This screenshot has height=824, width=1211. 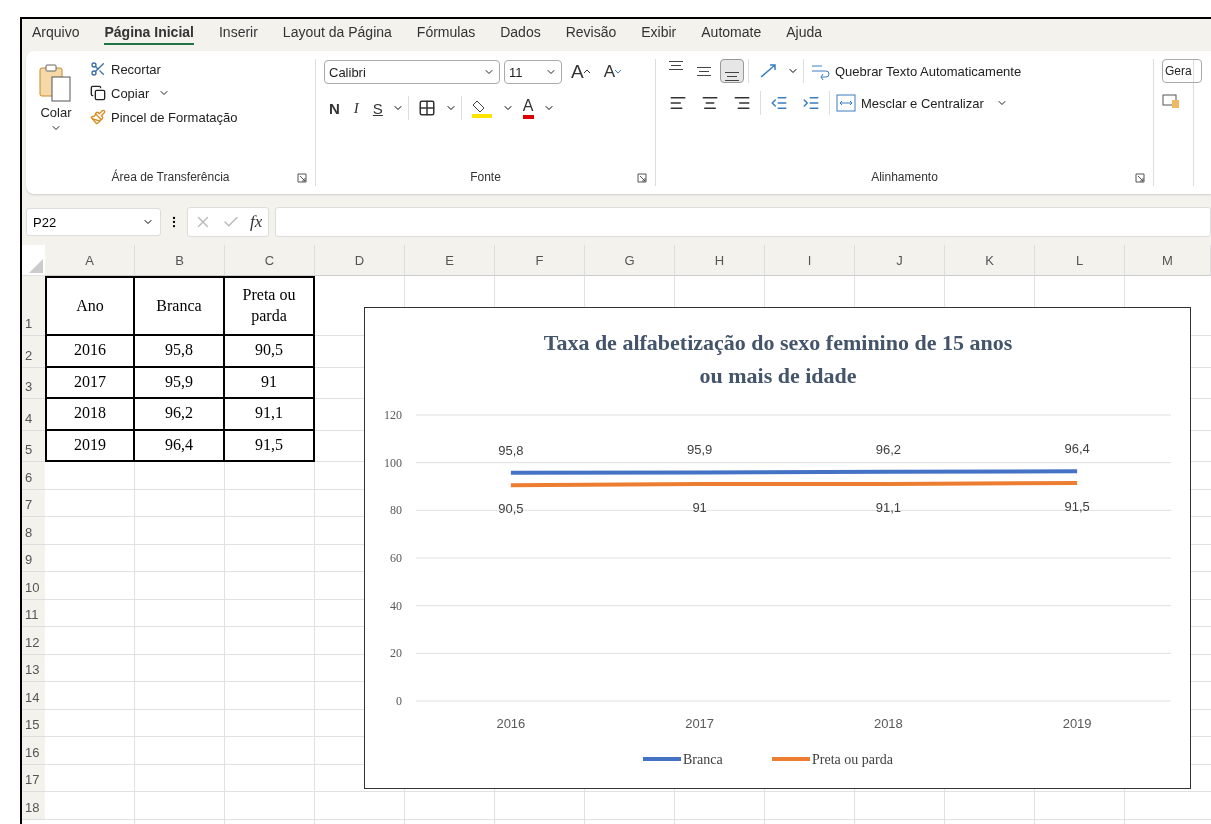 What do you see at coordinates (170, 178) in the screenshot?
I see `group-label: Área de Transferência` at bounding box center [170, 178].